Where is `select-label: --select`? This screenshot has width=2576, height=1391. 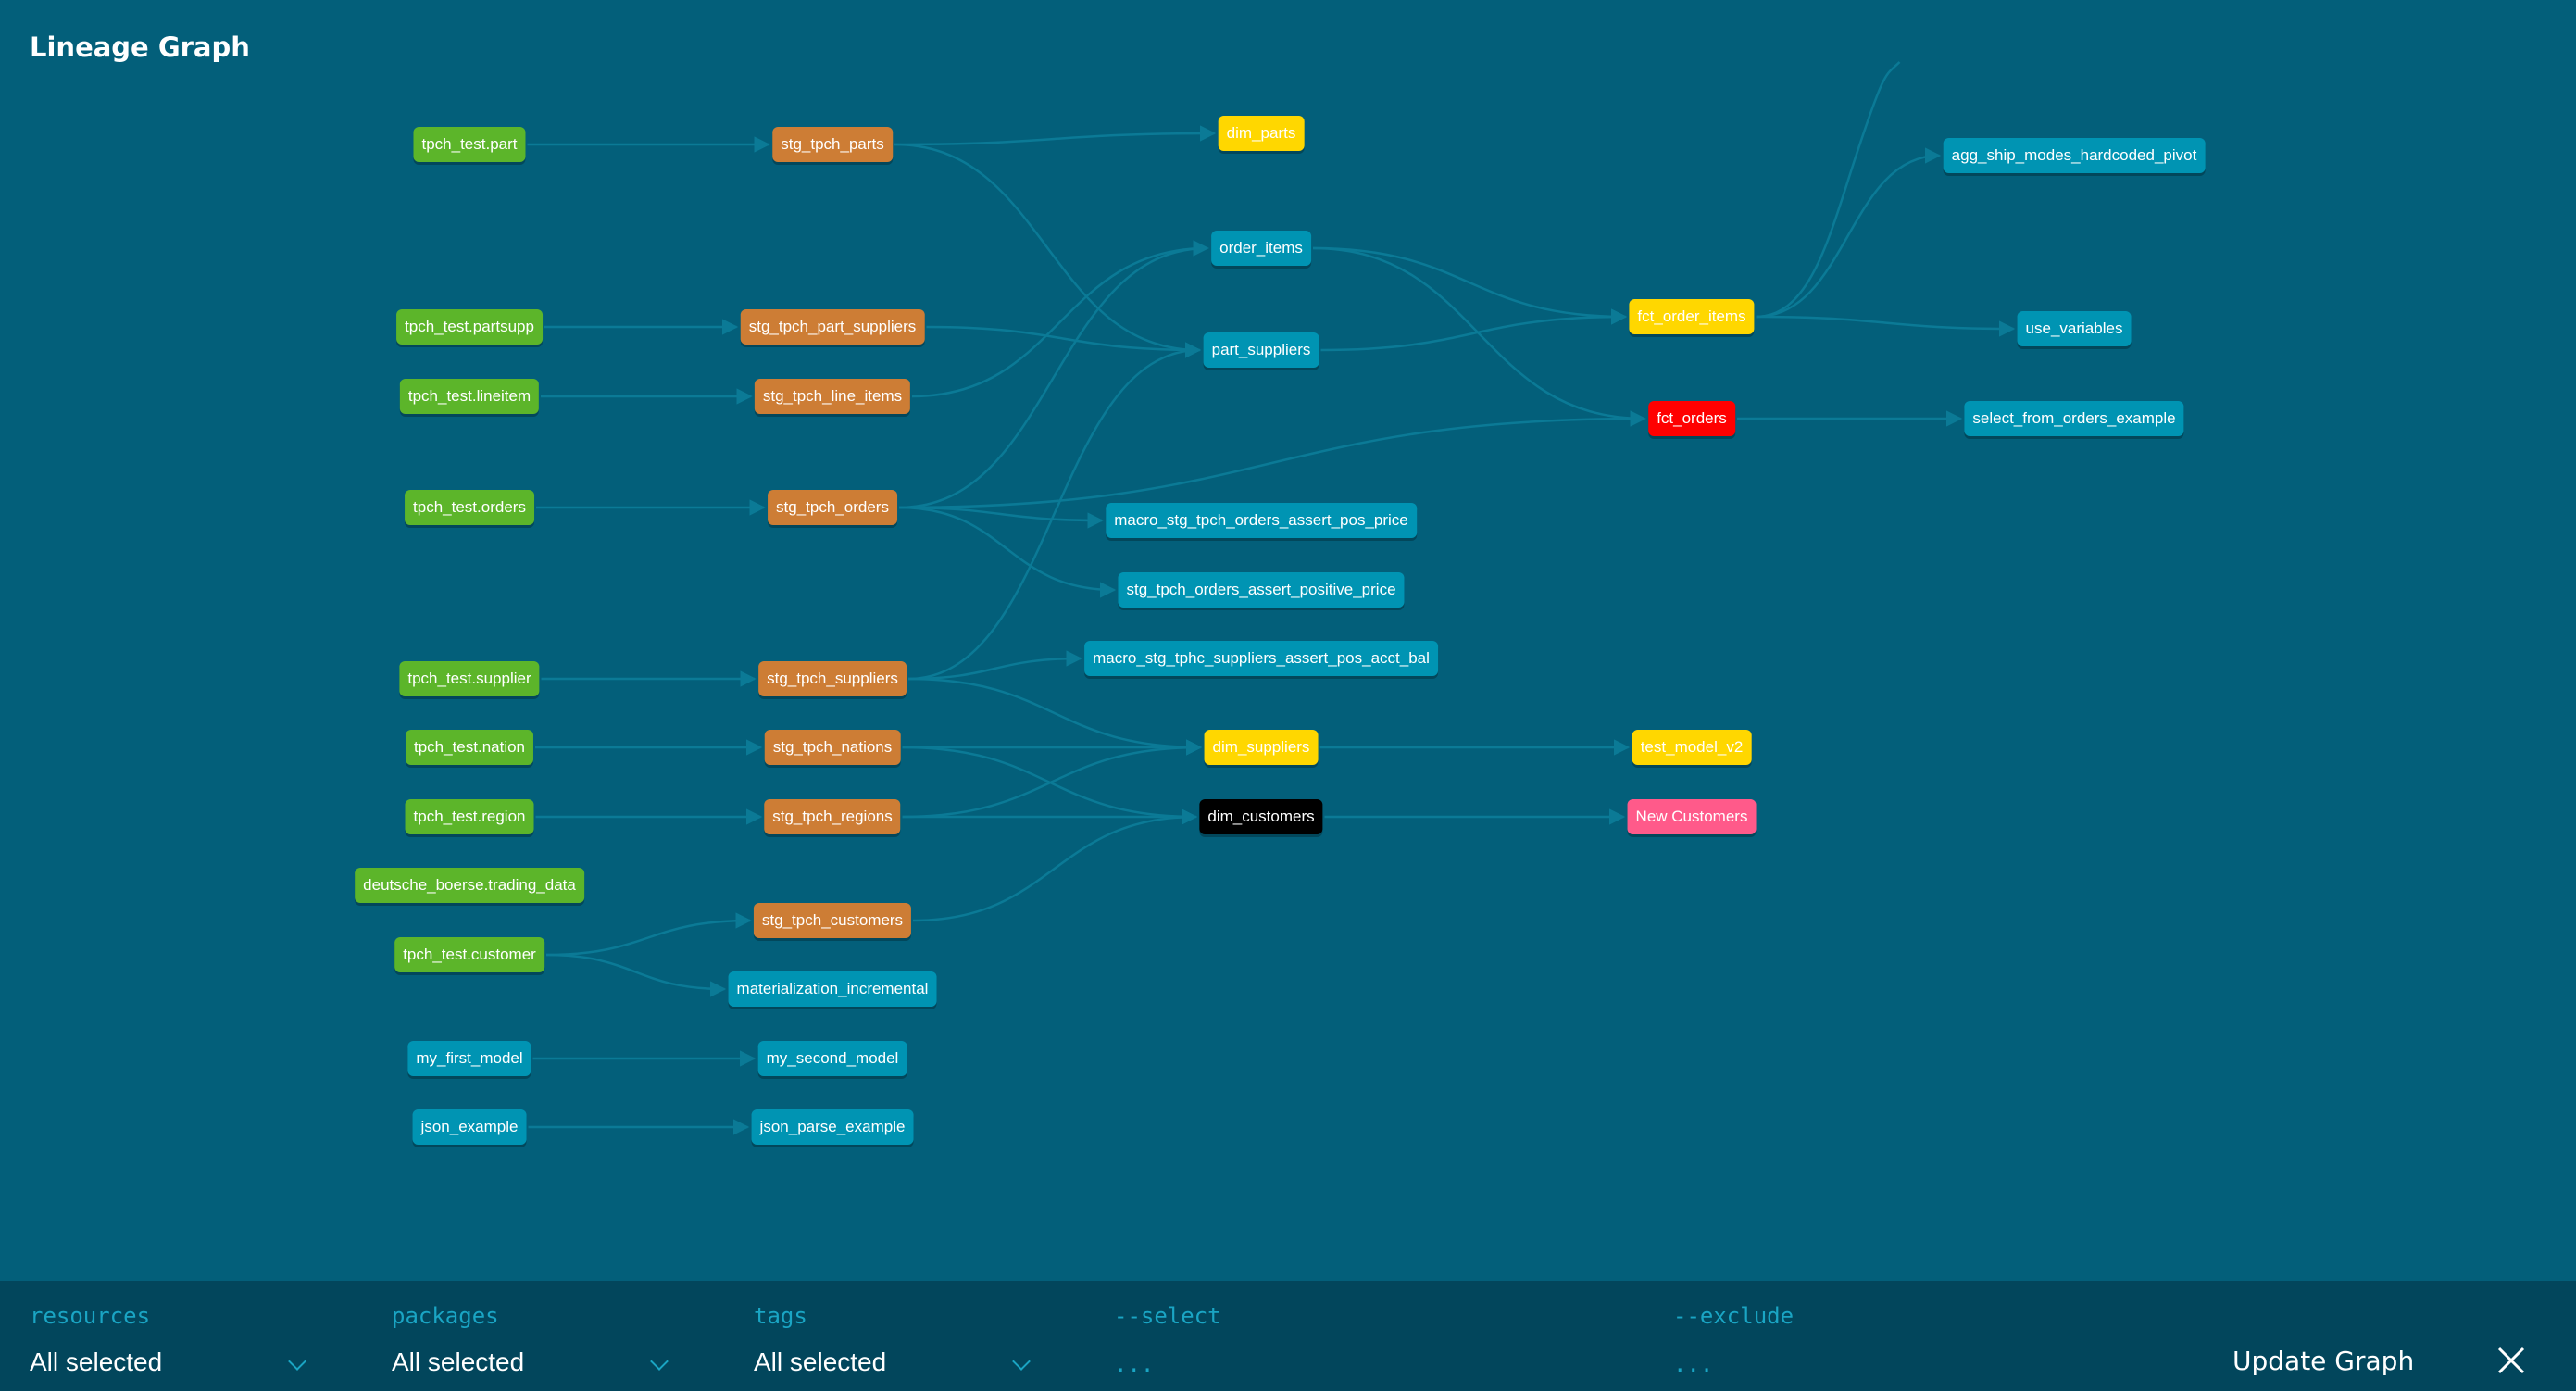 select-label: --select is located at coordinates (1168, 1316).